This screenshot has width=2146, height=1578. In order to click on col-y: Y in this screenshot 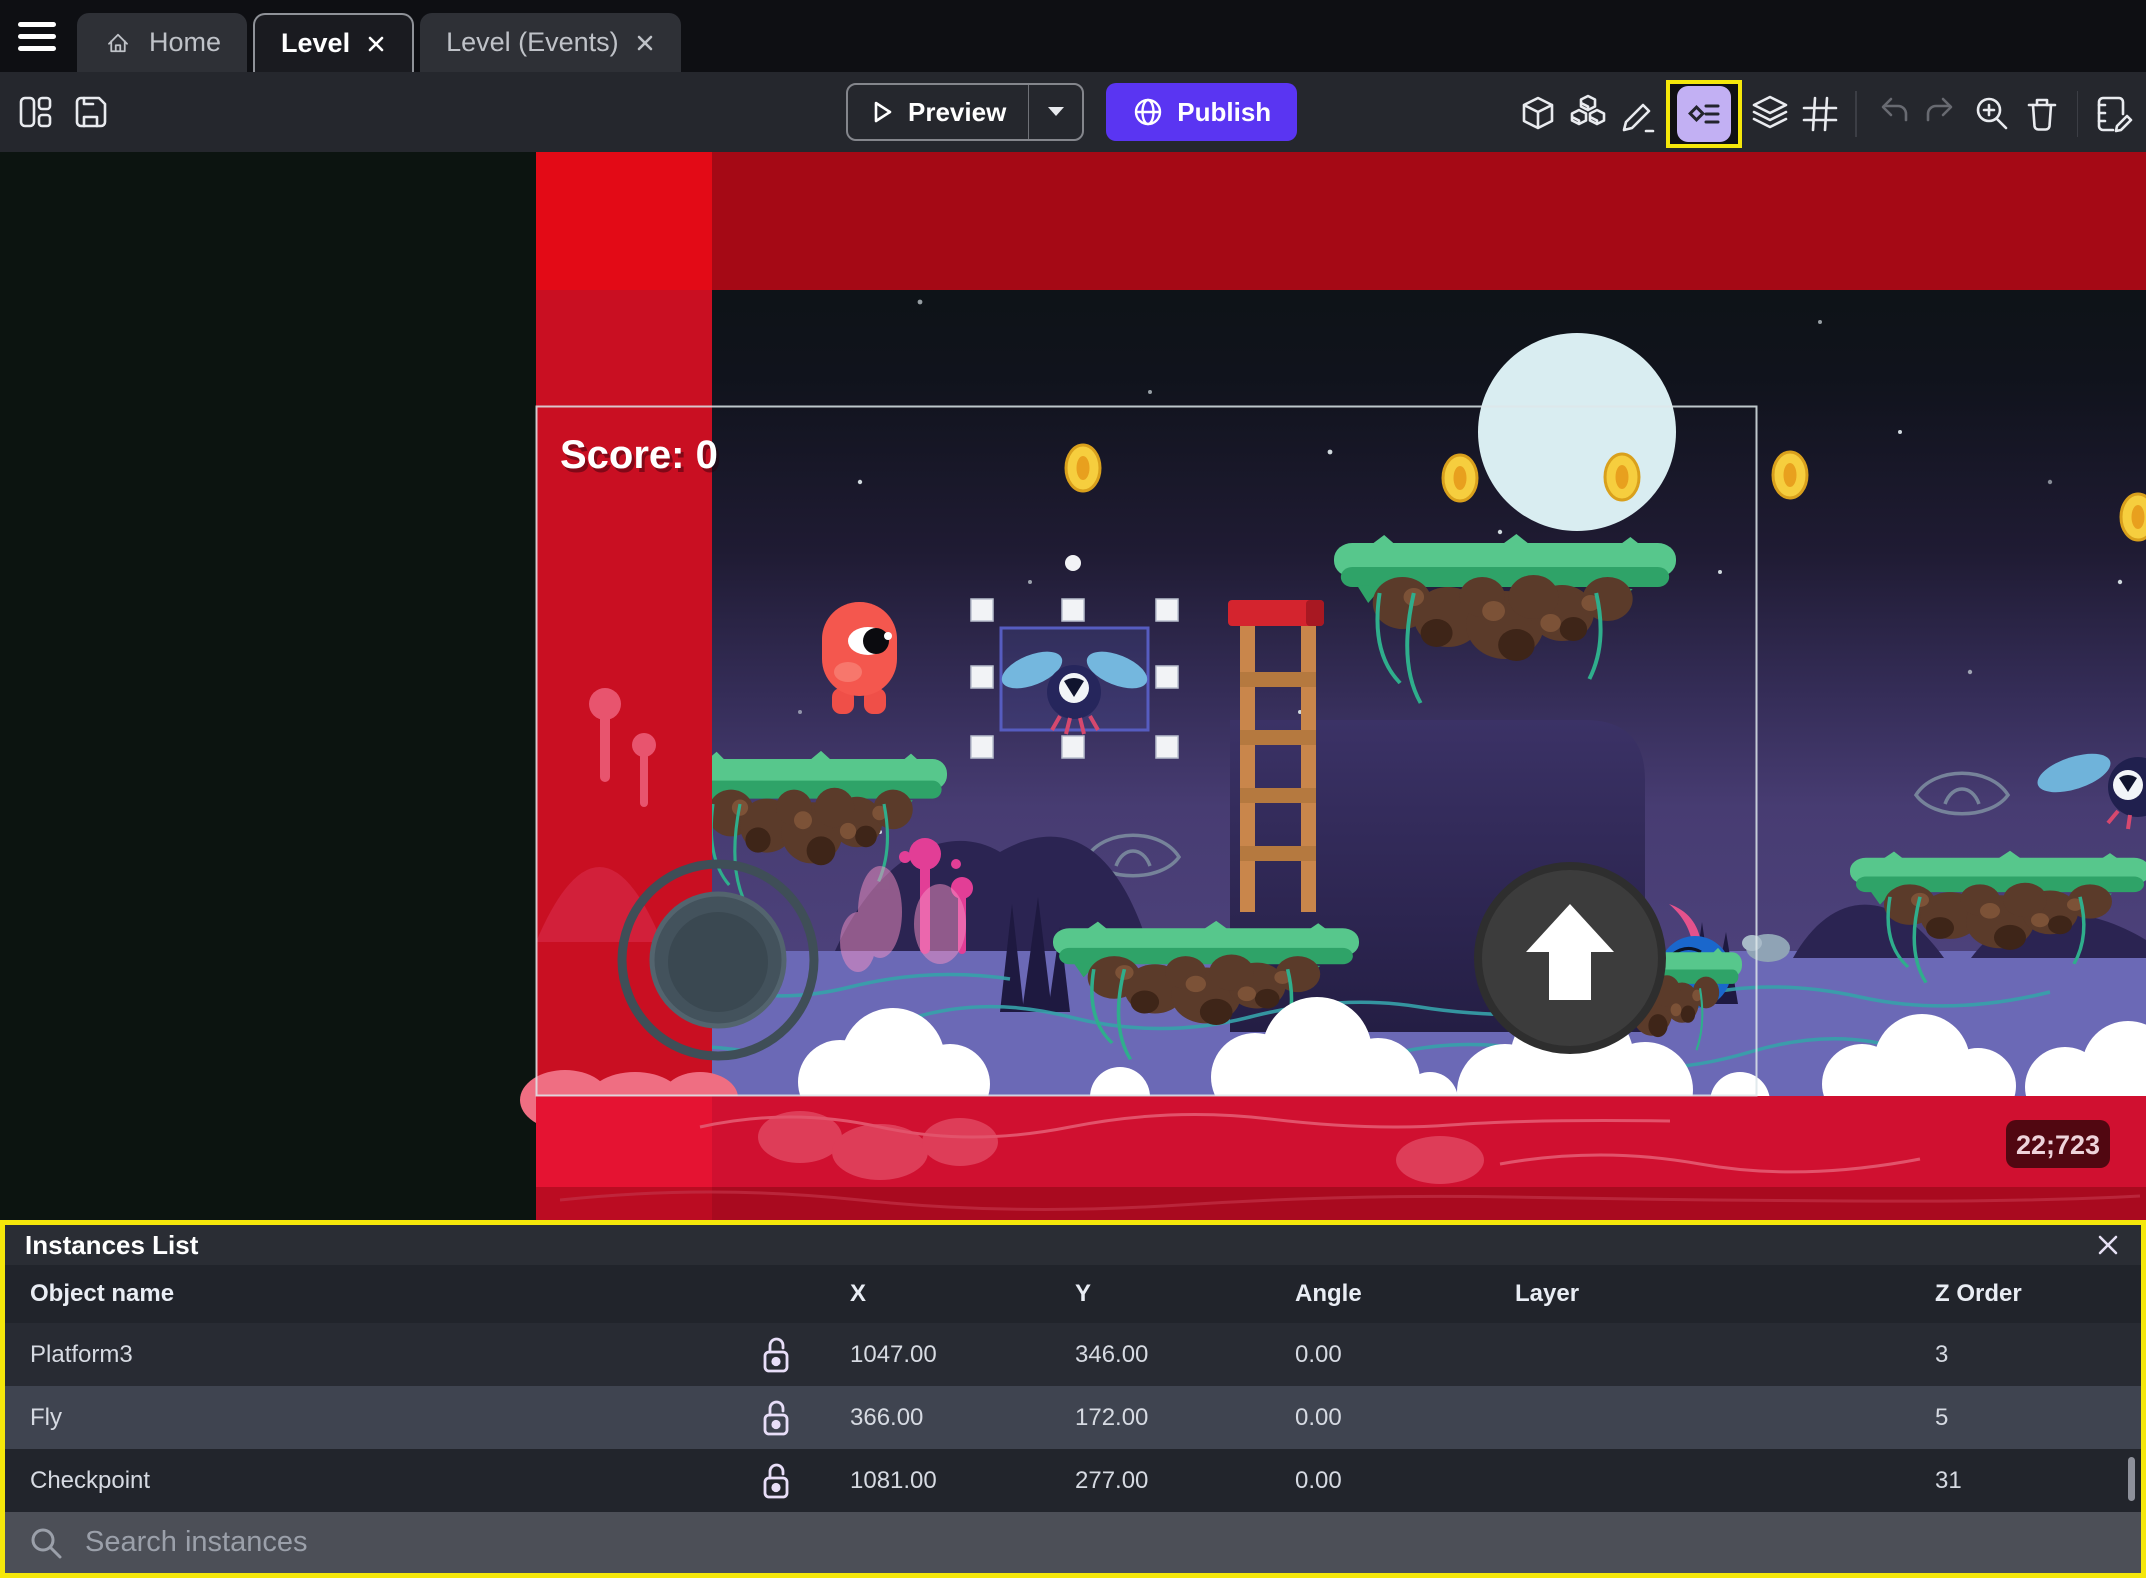, I will do `click(1083, 1293)`.